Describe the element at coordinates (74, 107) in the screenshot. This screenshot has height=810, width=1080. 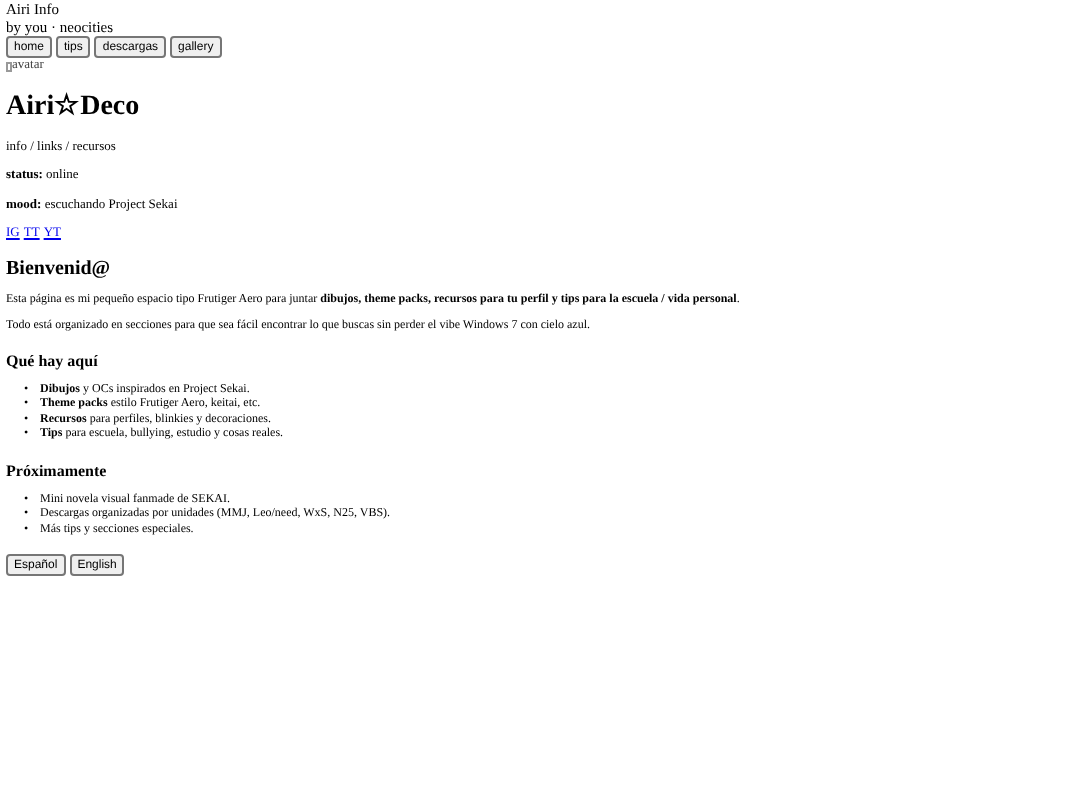
I see `profile-name: Airi☆Deco` at that location.